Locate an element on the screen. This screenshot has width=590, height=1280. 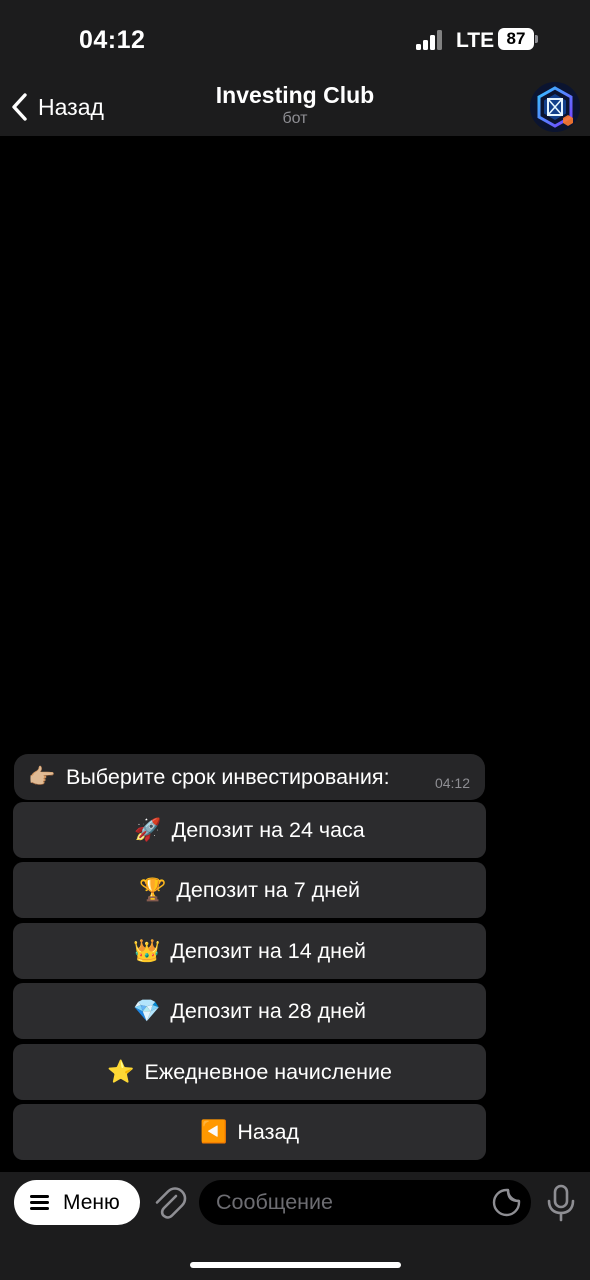
back-button: Назад is located at coordinates (57, 107).